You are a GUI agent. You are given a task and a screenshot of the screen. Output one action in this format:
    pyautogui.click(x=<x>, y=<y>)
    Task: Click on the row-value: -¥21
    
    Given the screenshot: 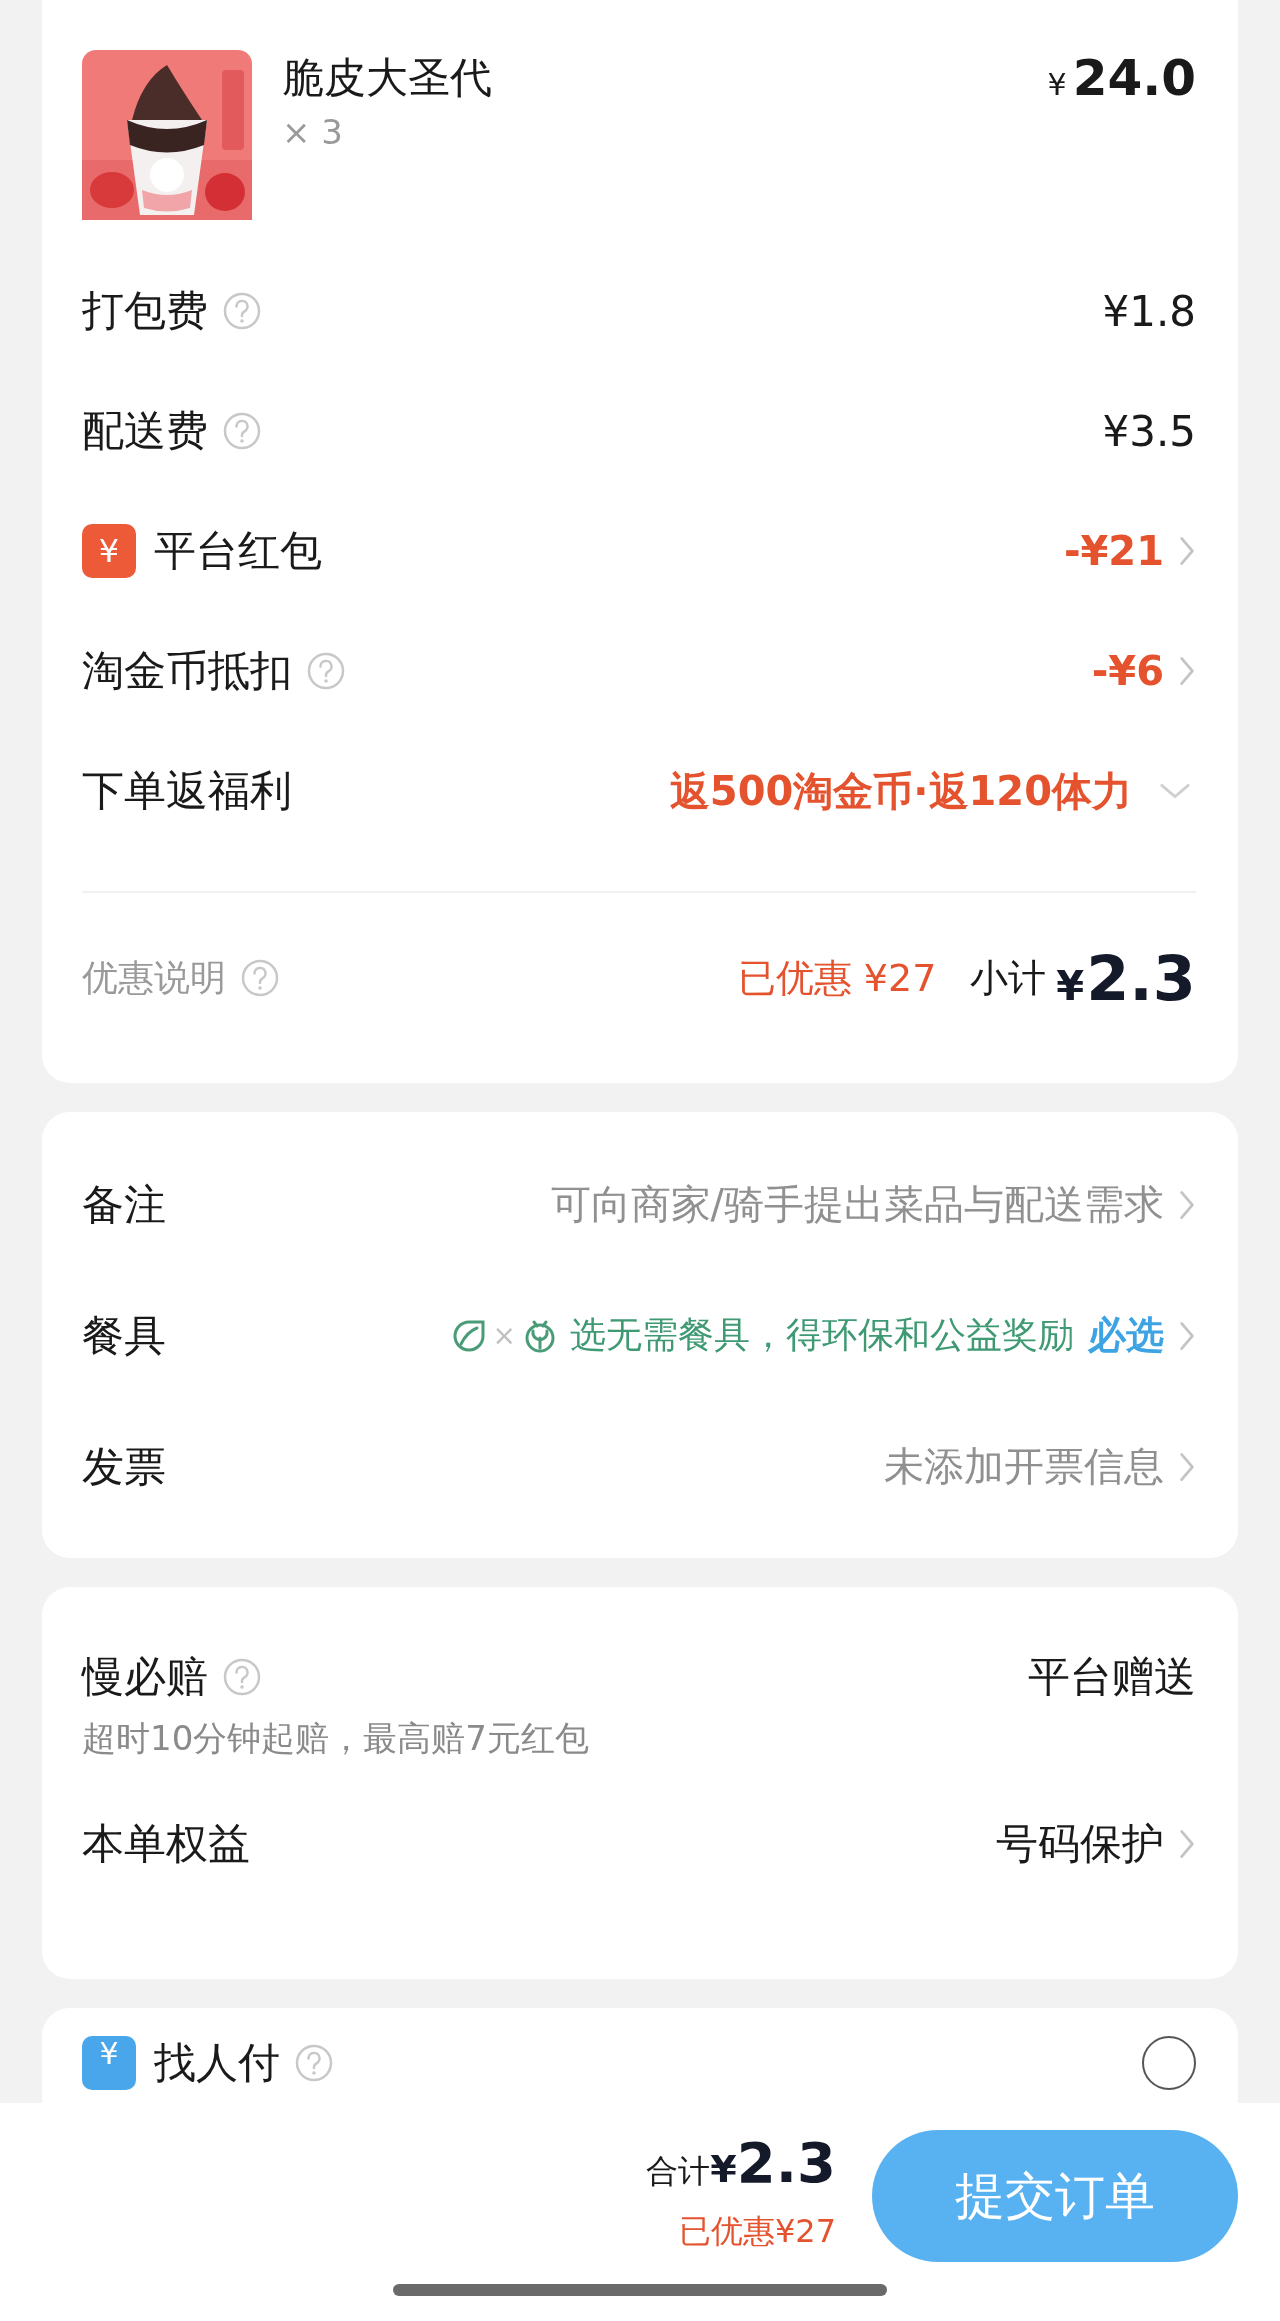 What is the action you would take?
    pyautogui.click(x=1113, y=551)
    